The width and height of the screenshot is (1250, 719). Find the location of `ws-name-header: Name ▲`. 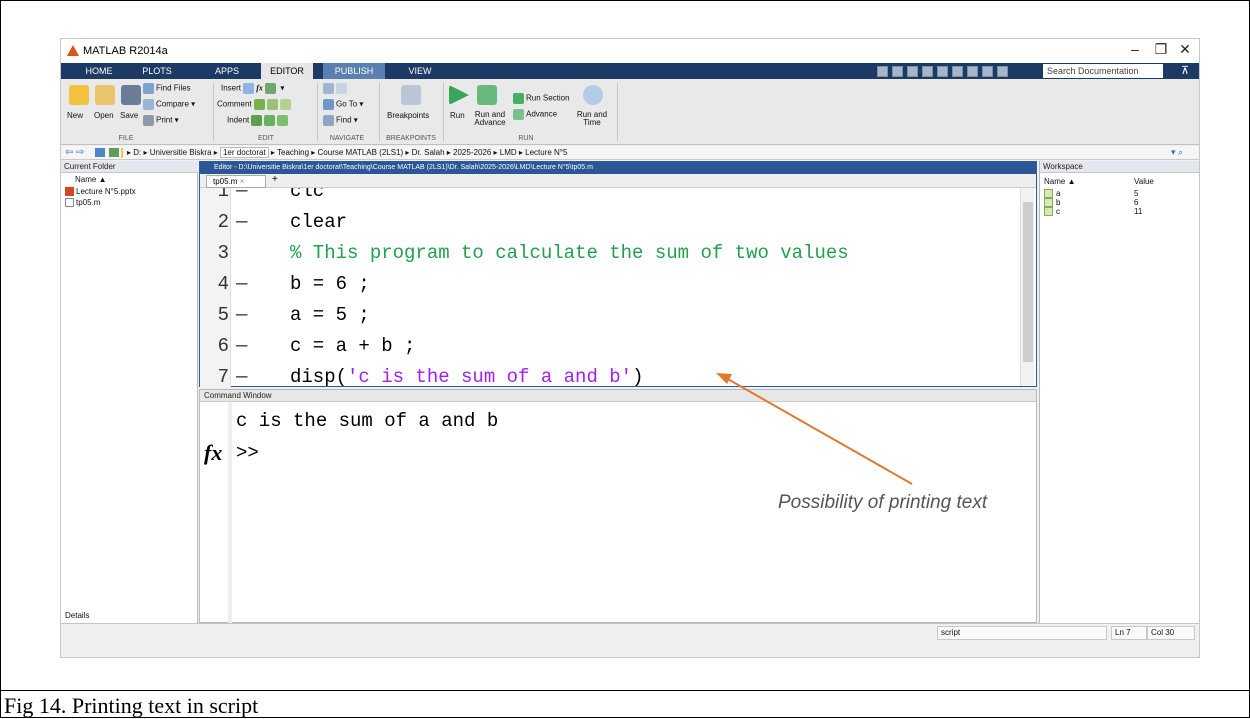

ws-name-header: Name ▲ is located at coordinates (1059, 181).